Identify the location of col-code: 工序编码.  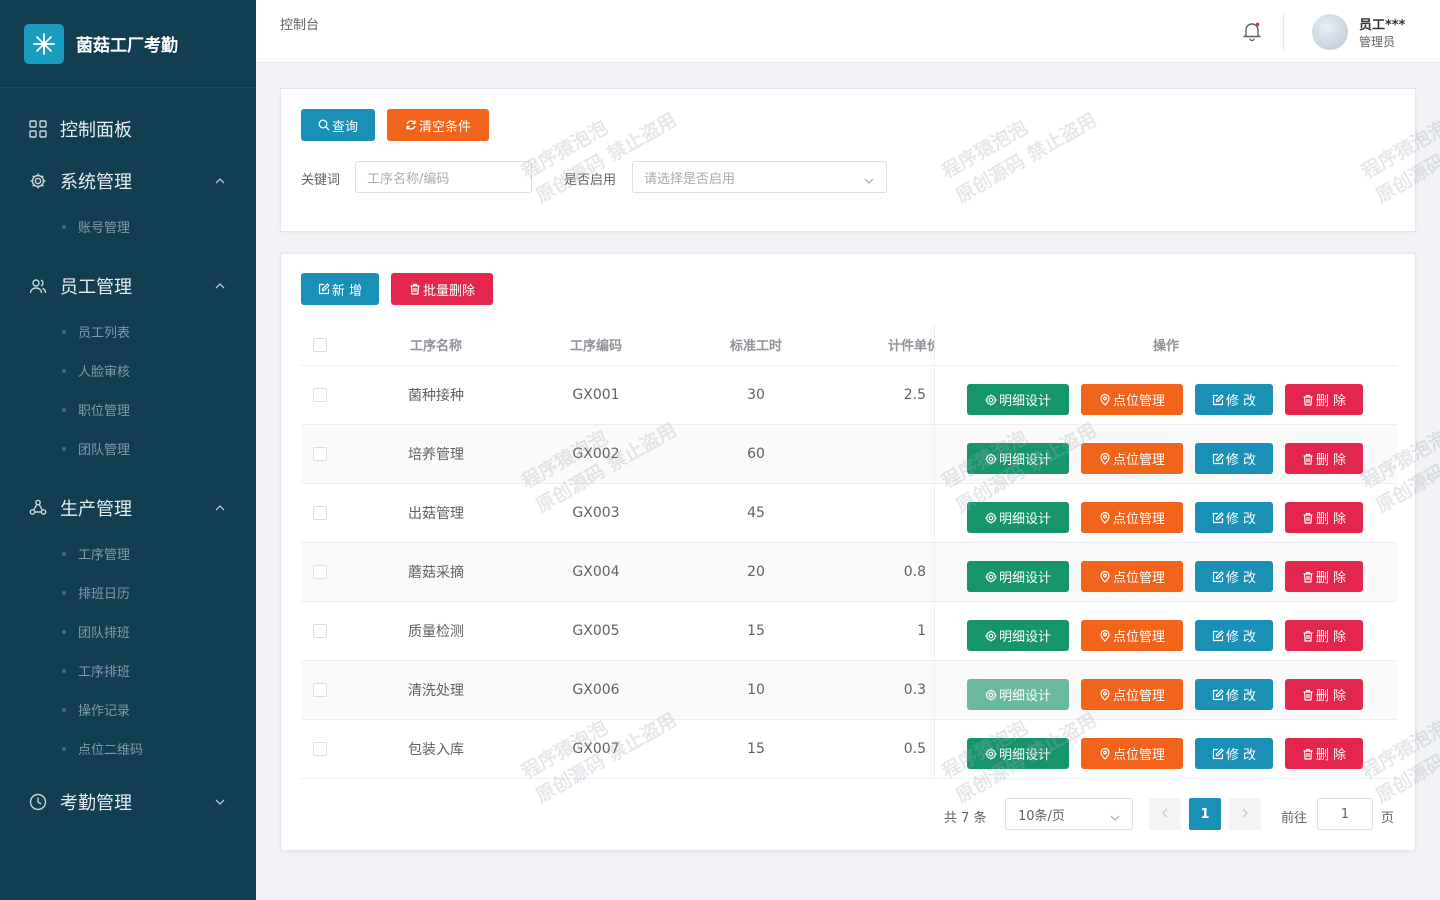
(596, 344).